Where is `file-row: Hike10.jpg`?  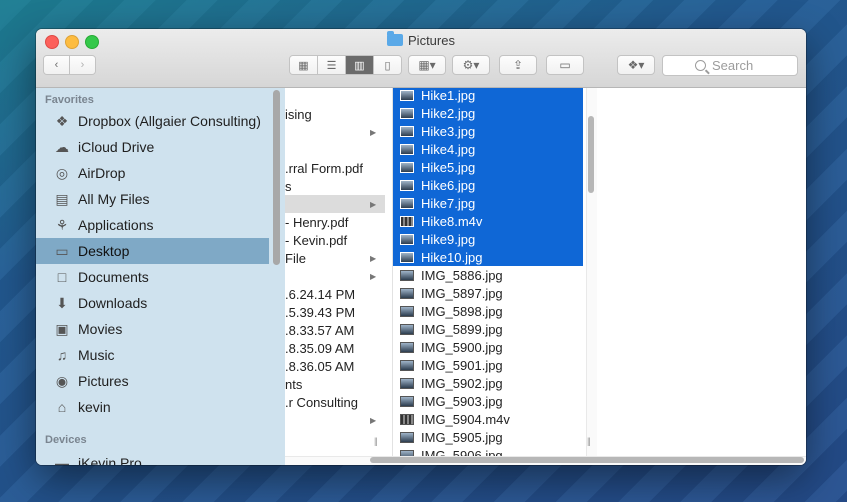 file-row: Hike10.jpg is located at coordinates (488, 257).